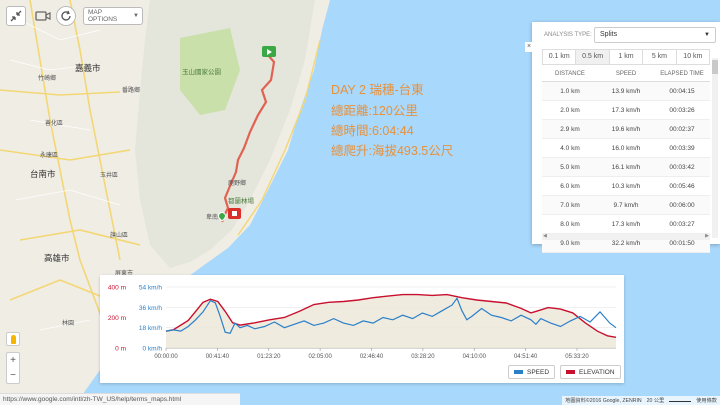  Describe the element at coordinates (151, 288) in the screenshot. I see `y-right-tick-label: 54 km/h` at that location.